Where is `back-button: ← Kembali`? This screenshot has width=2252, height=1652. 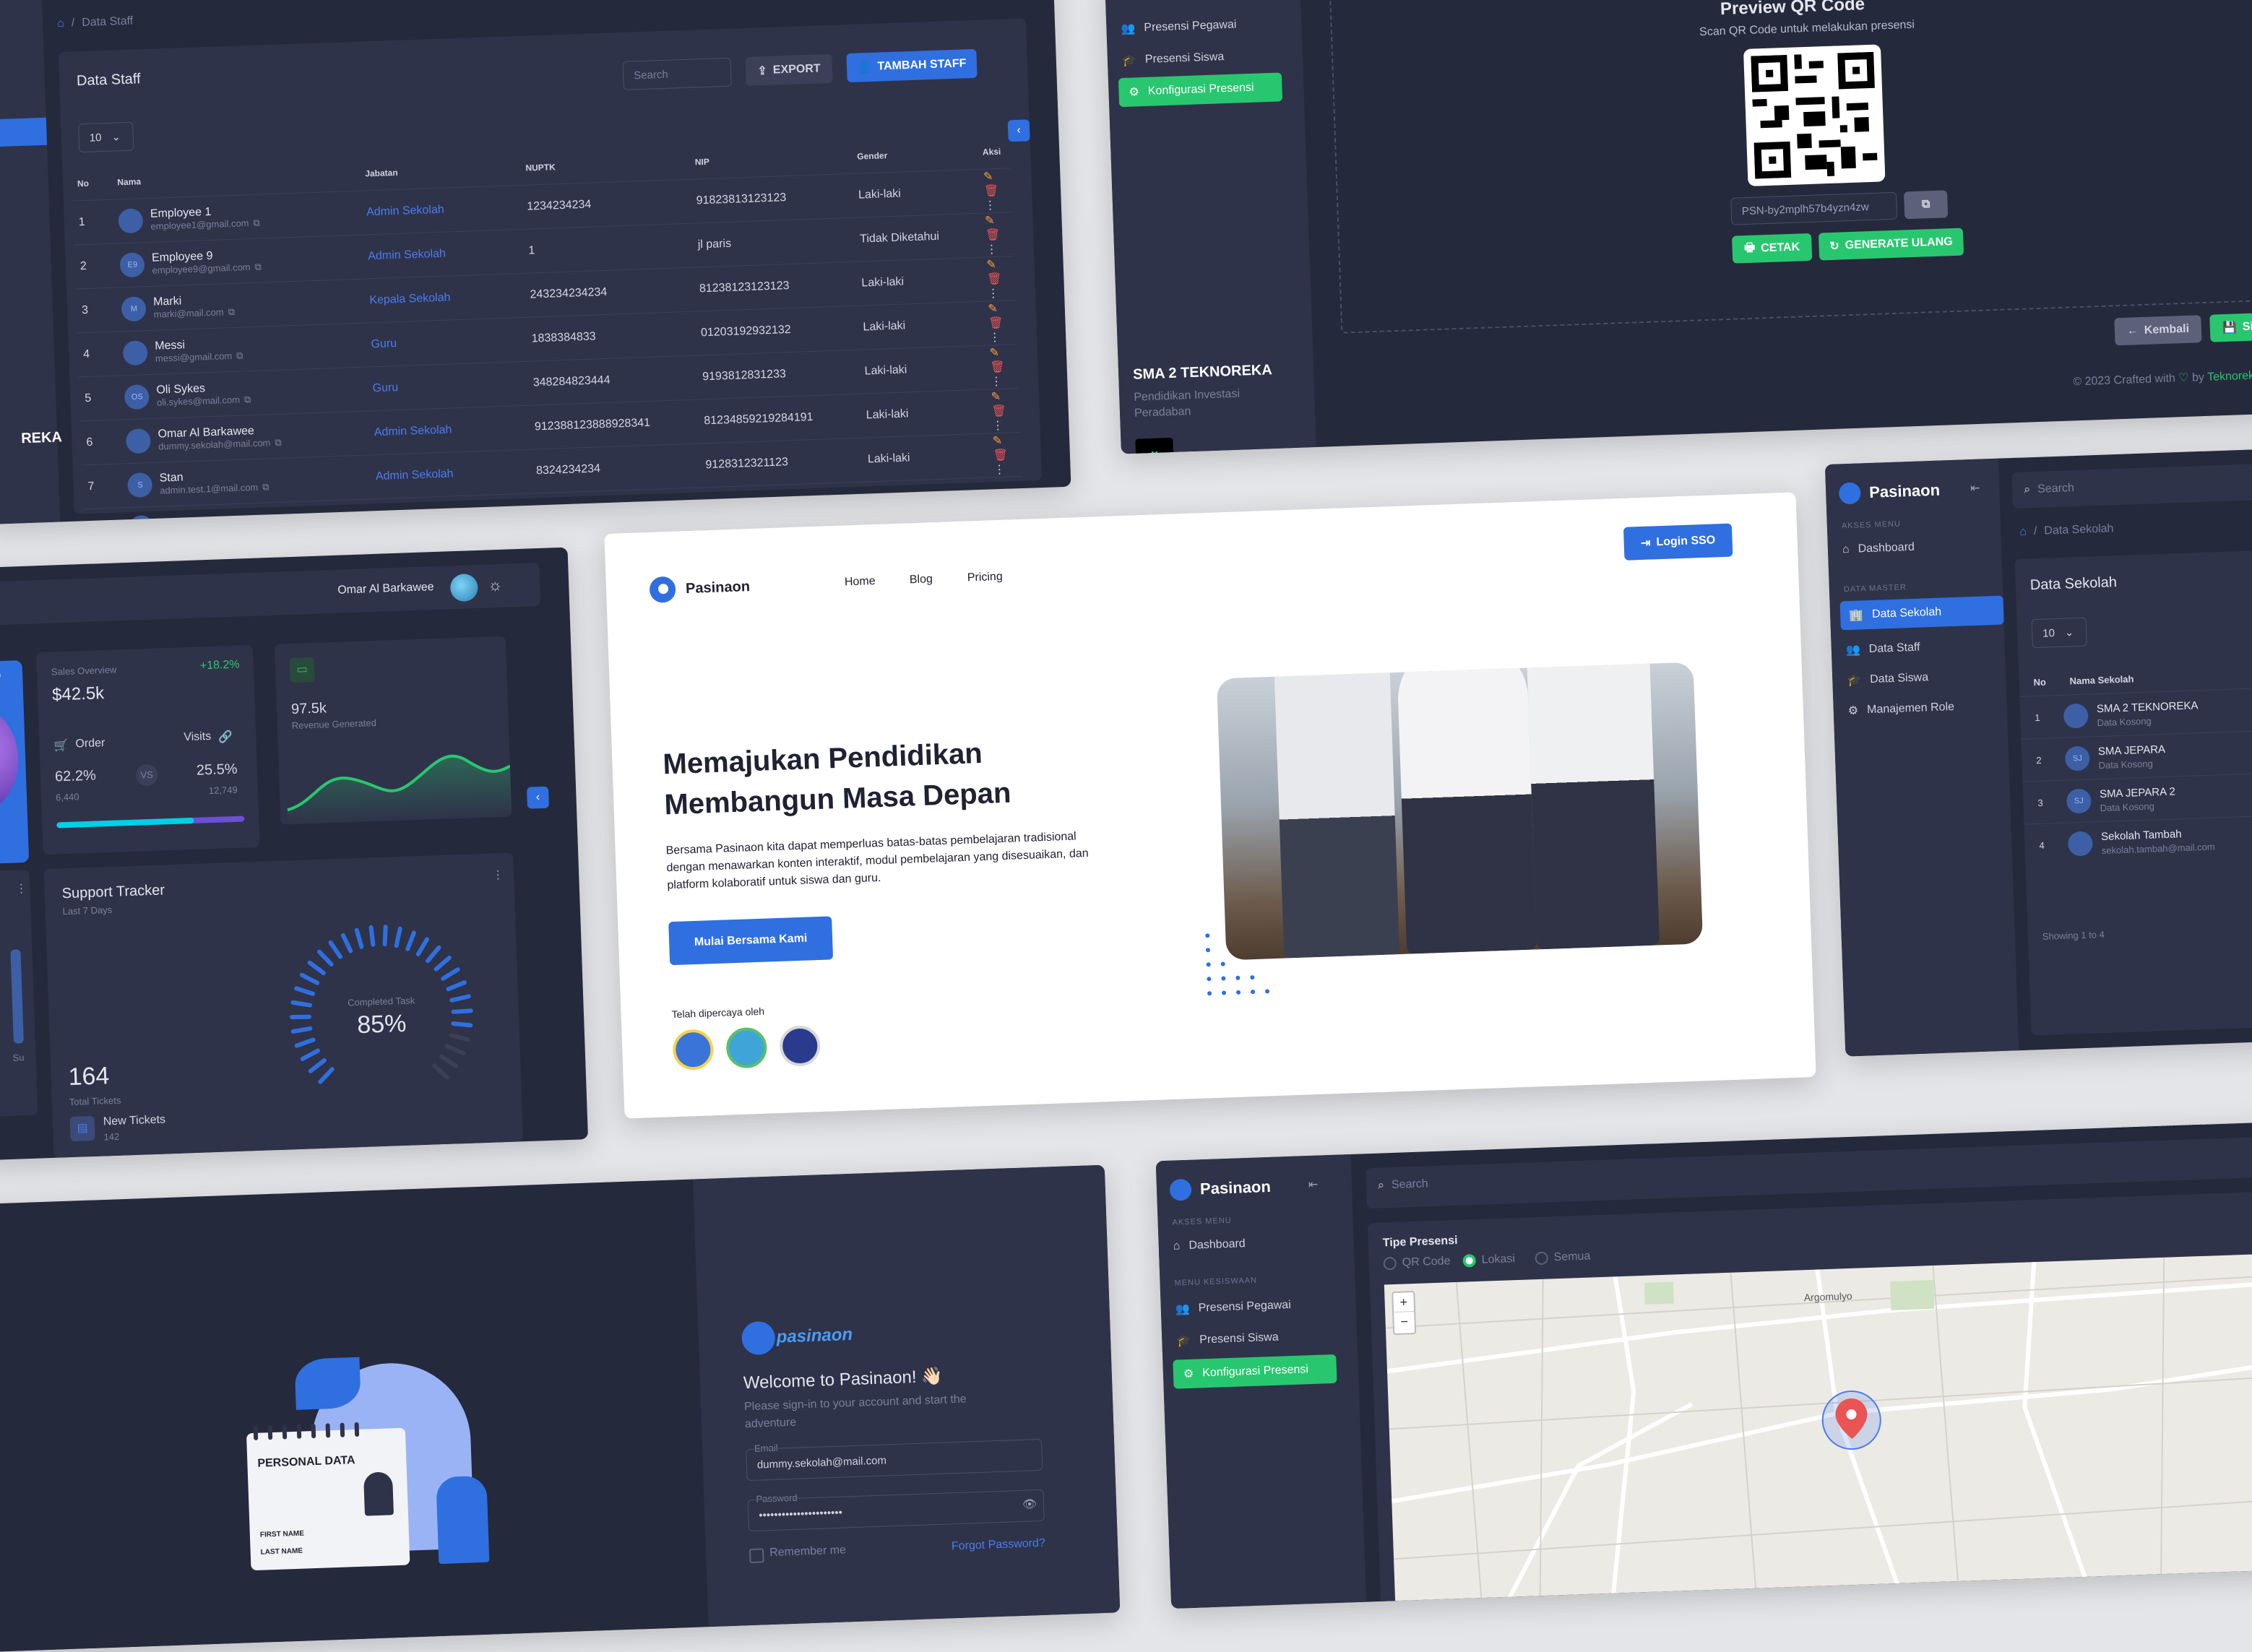 back-button: ← Kembali is located at coordinates (2158, 330).